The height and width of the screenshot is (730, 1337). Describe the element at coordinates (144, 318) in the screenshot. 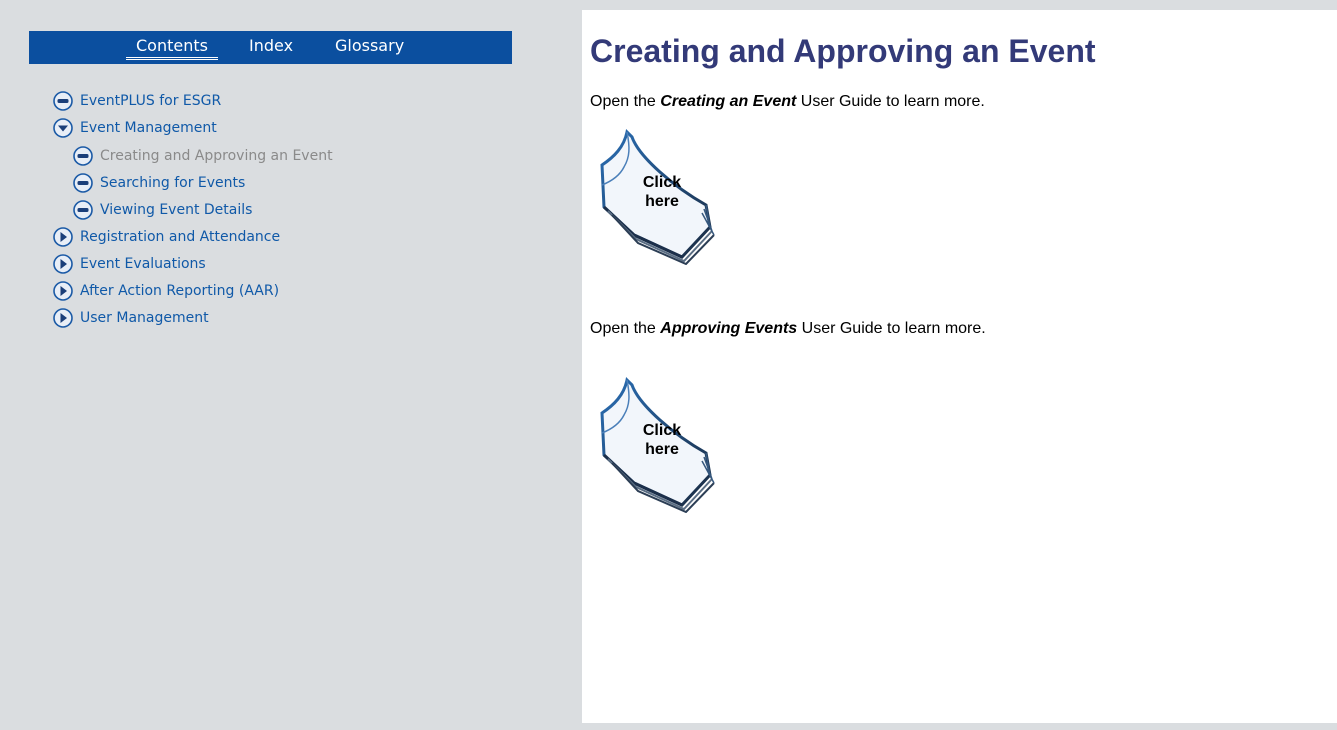

I see `toc-item-label: User Management` at that location.